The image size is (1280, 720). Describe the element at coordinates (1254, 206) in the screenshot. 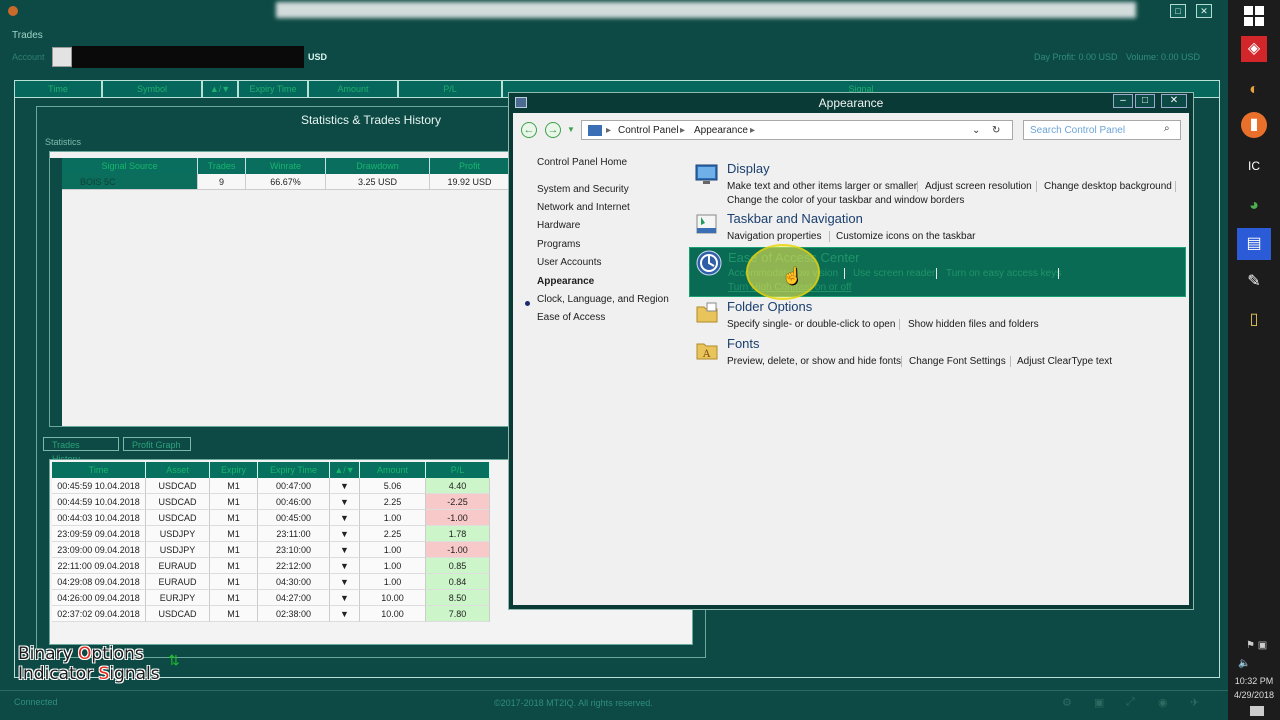

I see `chrome-icon: ◕` at that location.